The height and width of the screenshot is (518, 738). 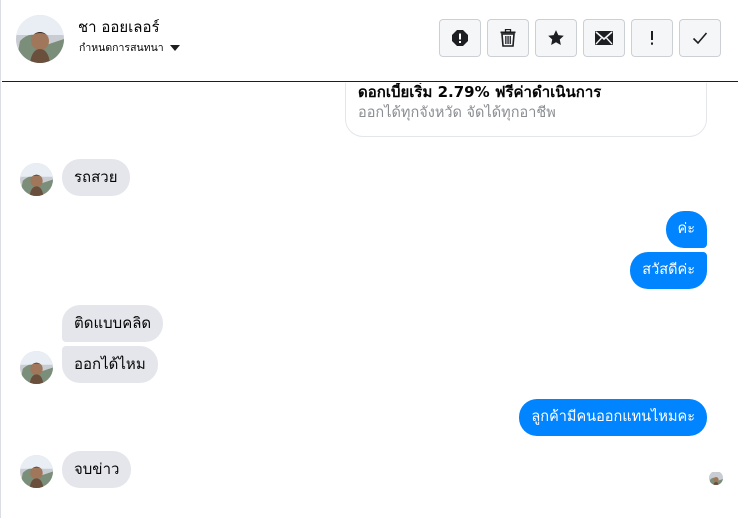 I want to click on message-bubble-outgoing: ลูกค้ามีคนออกแทนไหมคะ, so click(x=613, y=417).